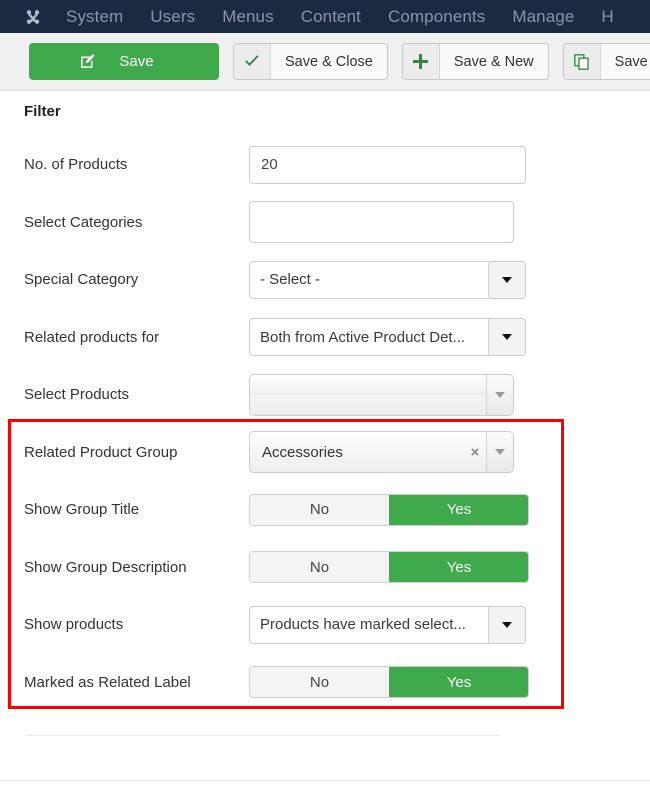 The height and width of the screenshot is (785, 650). I want to click on label-show-group-description: Show Group Description, so click(105, 567).